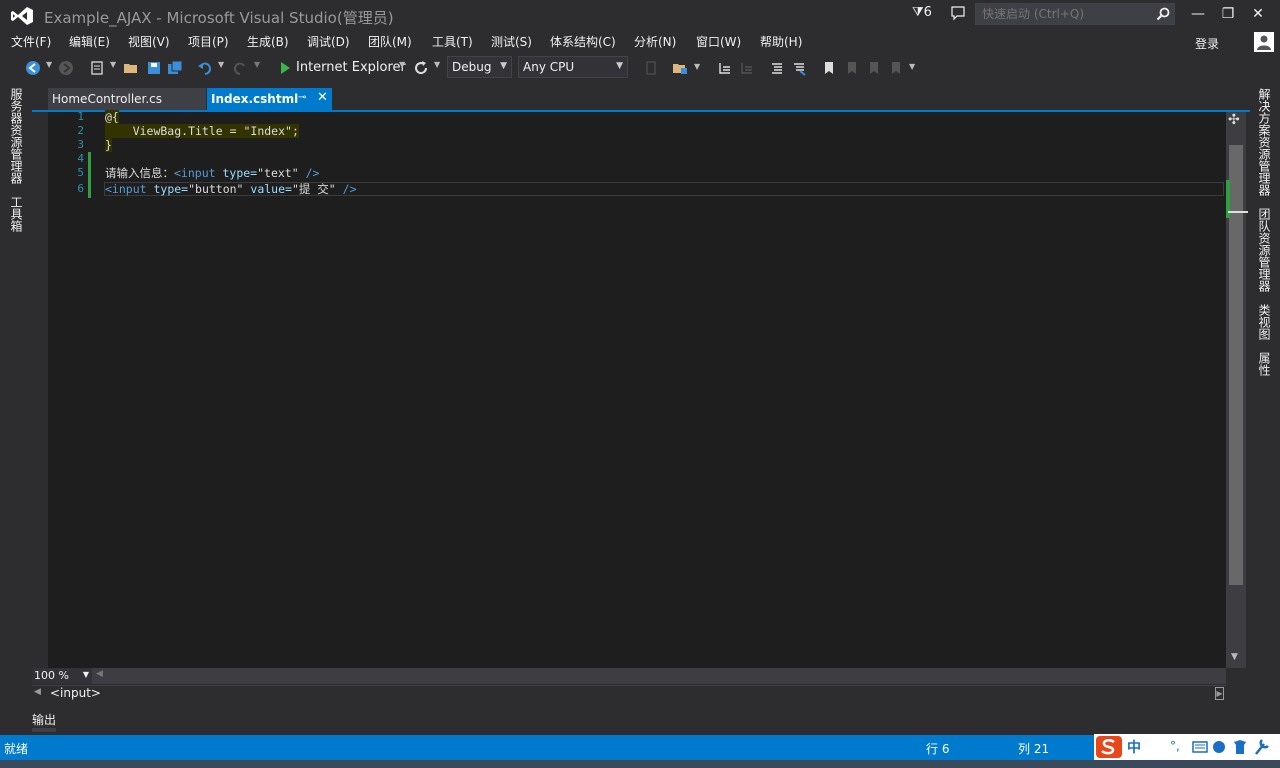 This screenshot has height=768, width=1280. I want to click on quick-launch-input, so click(1067, 14).